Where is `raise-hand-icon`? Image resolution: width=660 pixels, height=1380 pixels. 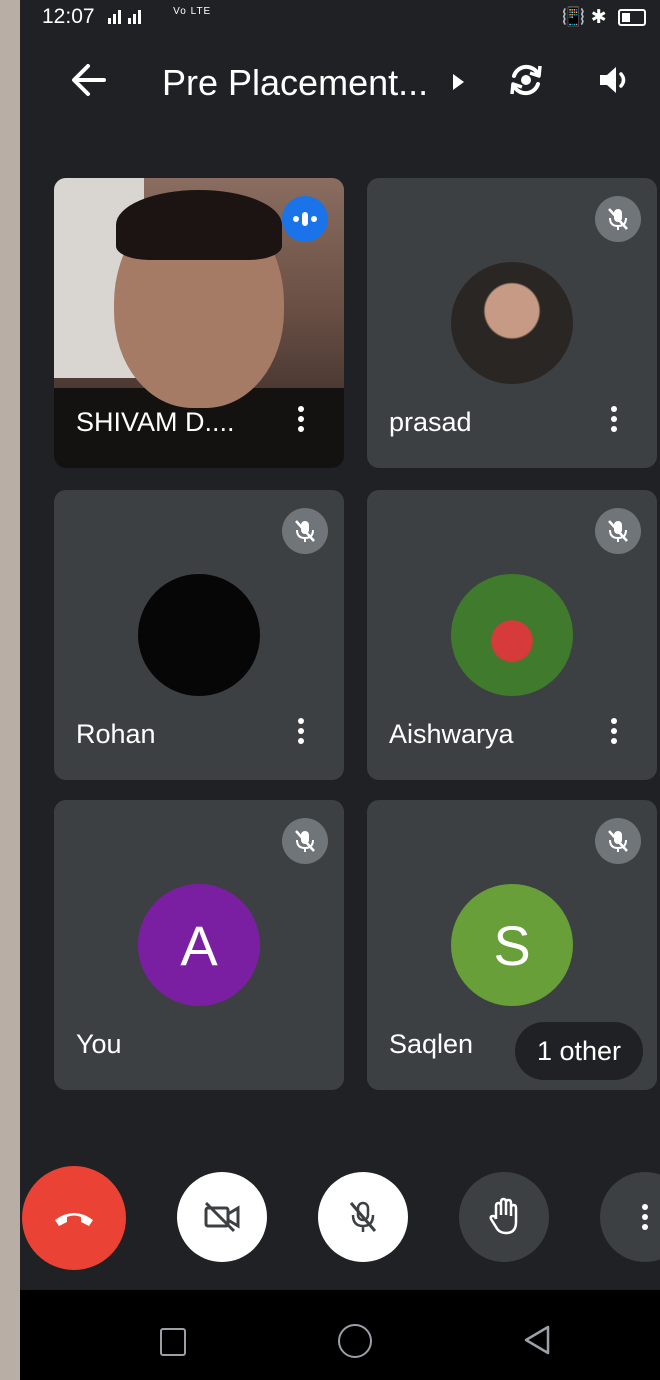
raise-hand-icon is located at coordinates (503, 1216).